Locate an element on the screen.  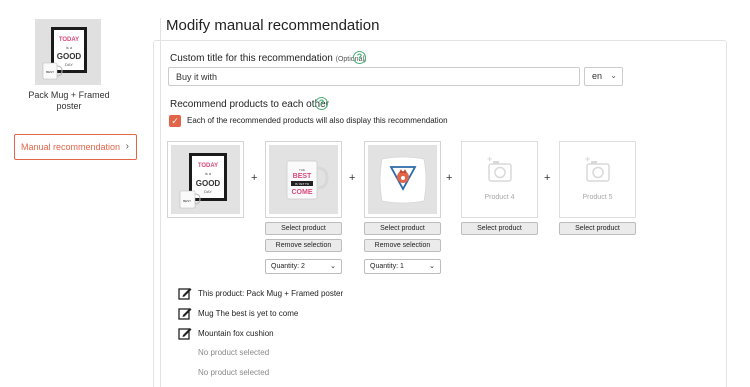
chevron-right-icon: › is located at coordinates (127, 146).